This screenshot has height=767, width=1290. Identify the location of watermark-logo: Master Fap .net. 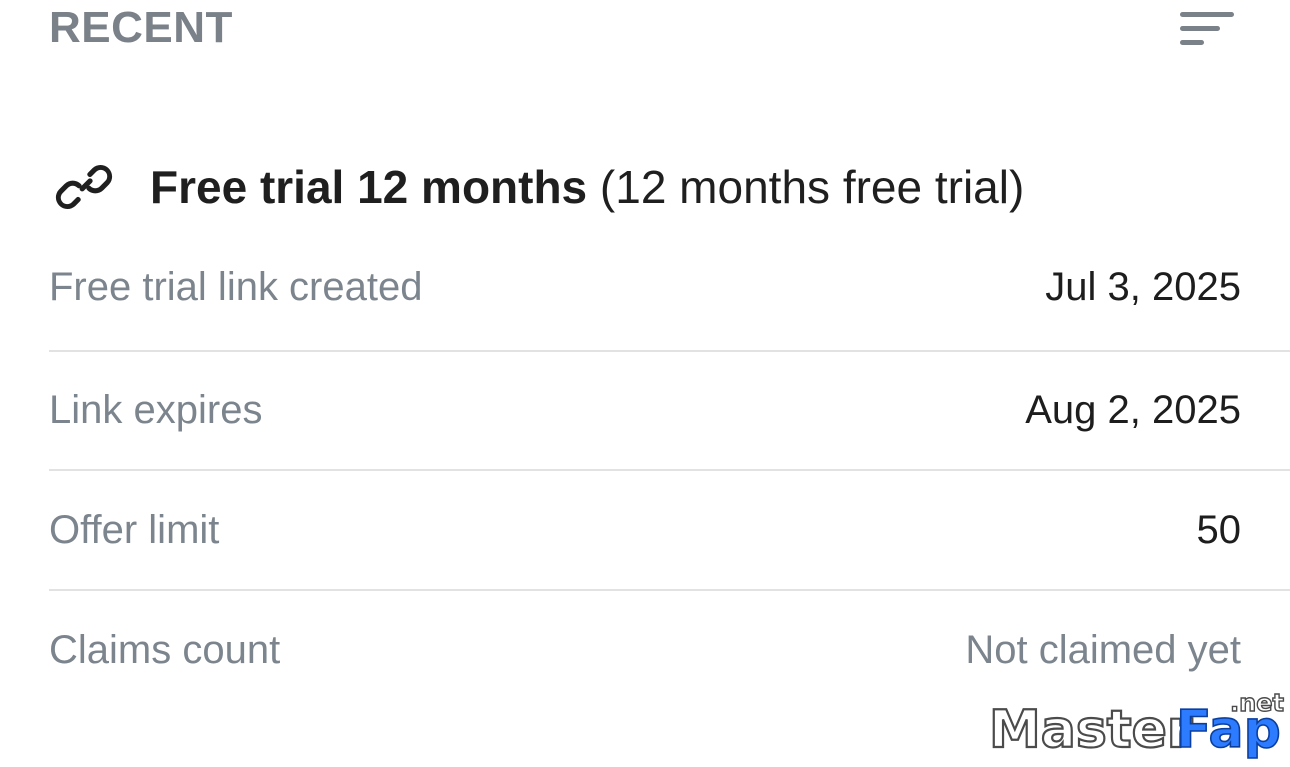
(1136, 725).